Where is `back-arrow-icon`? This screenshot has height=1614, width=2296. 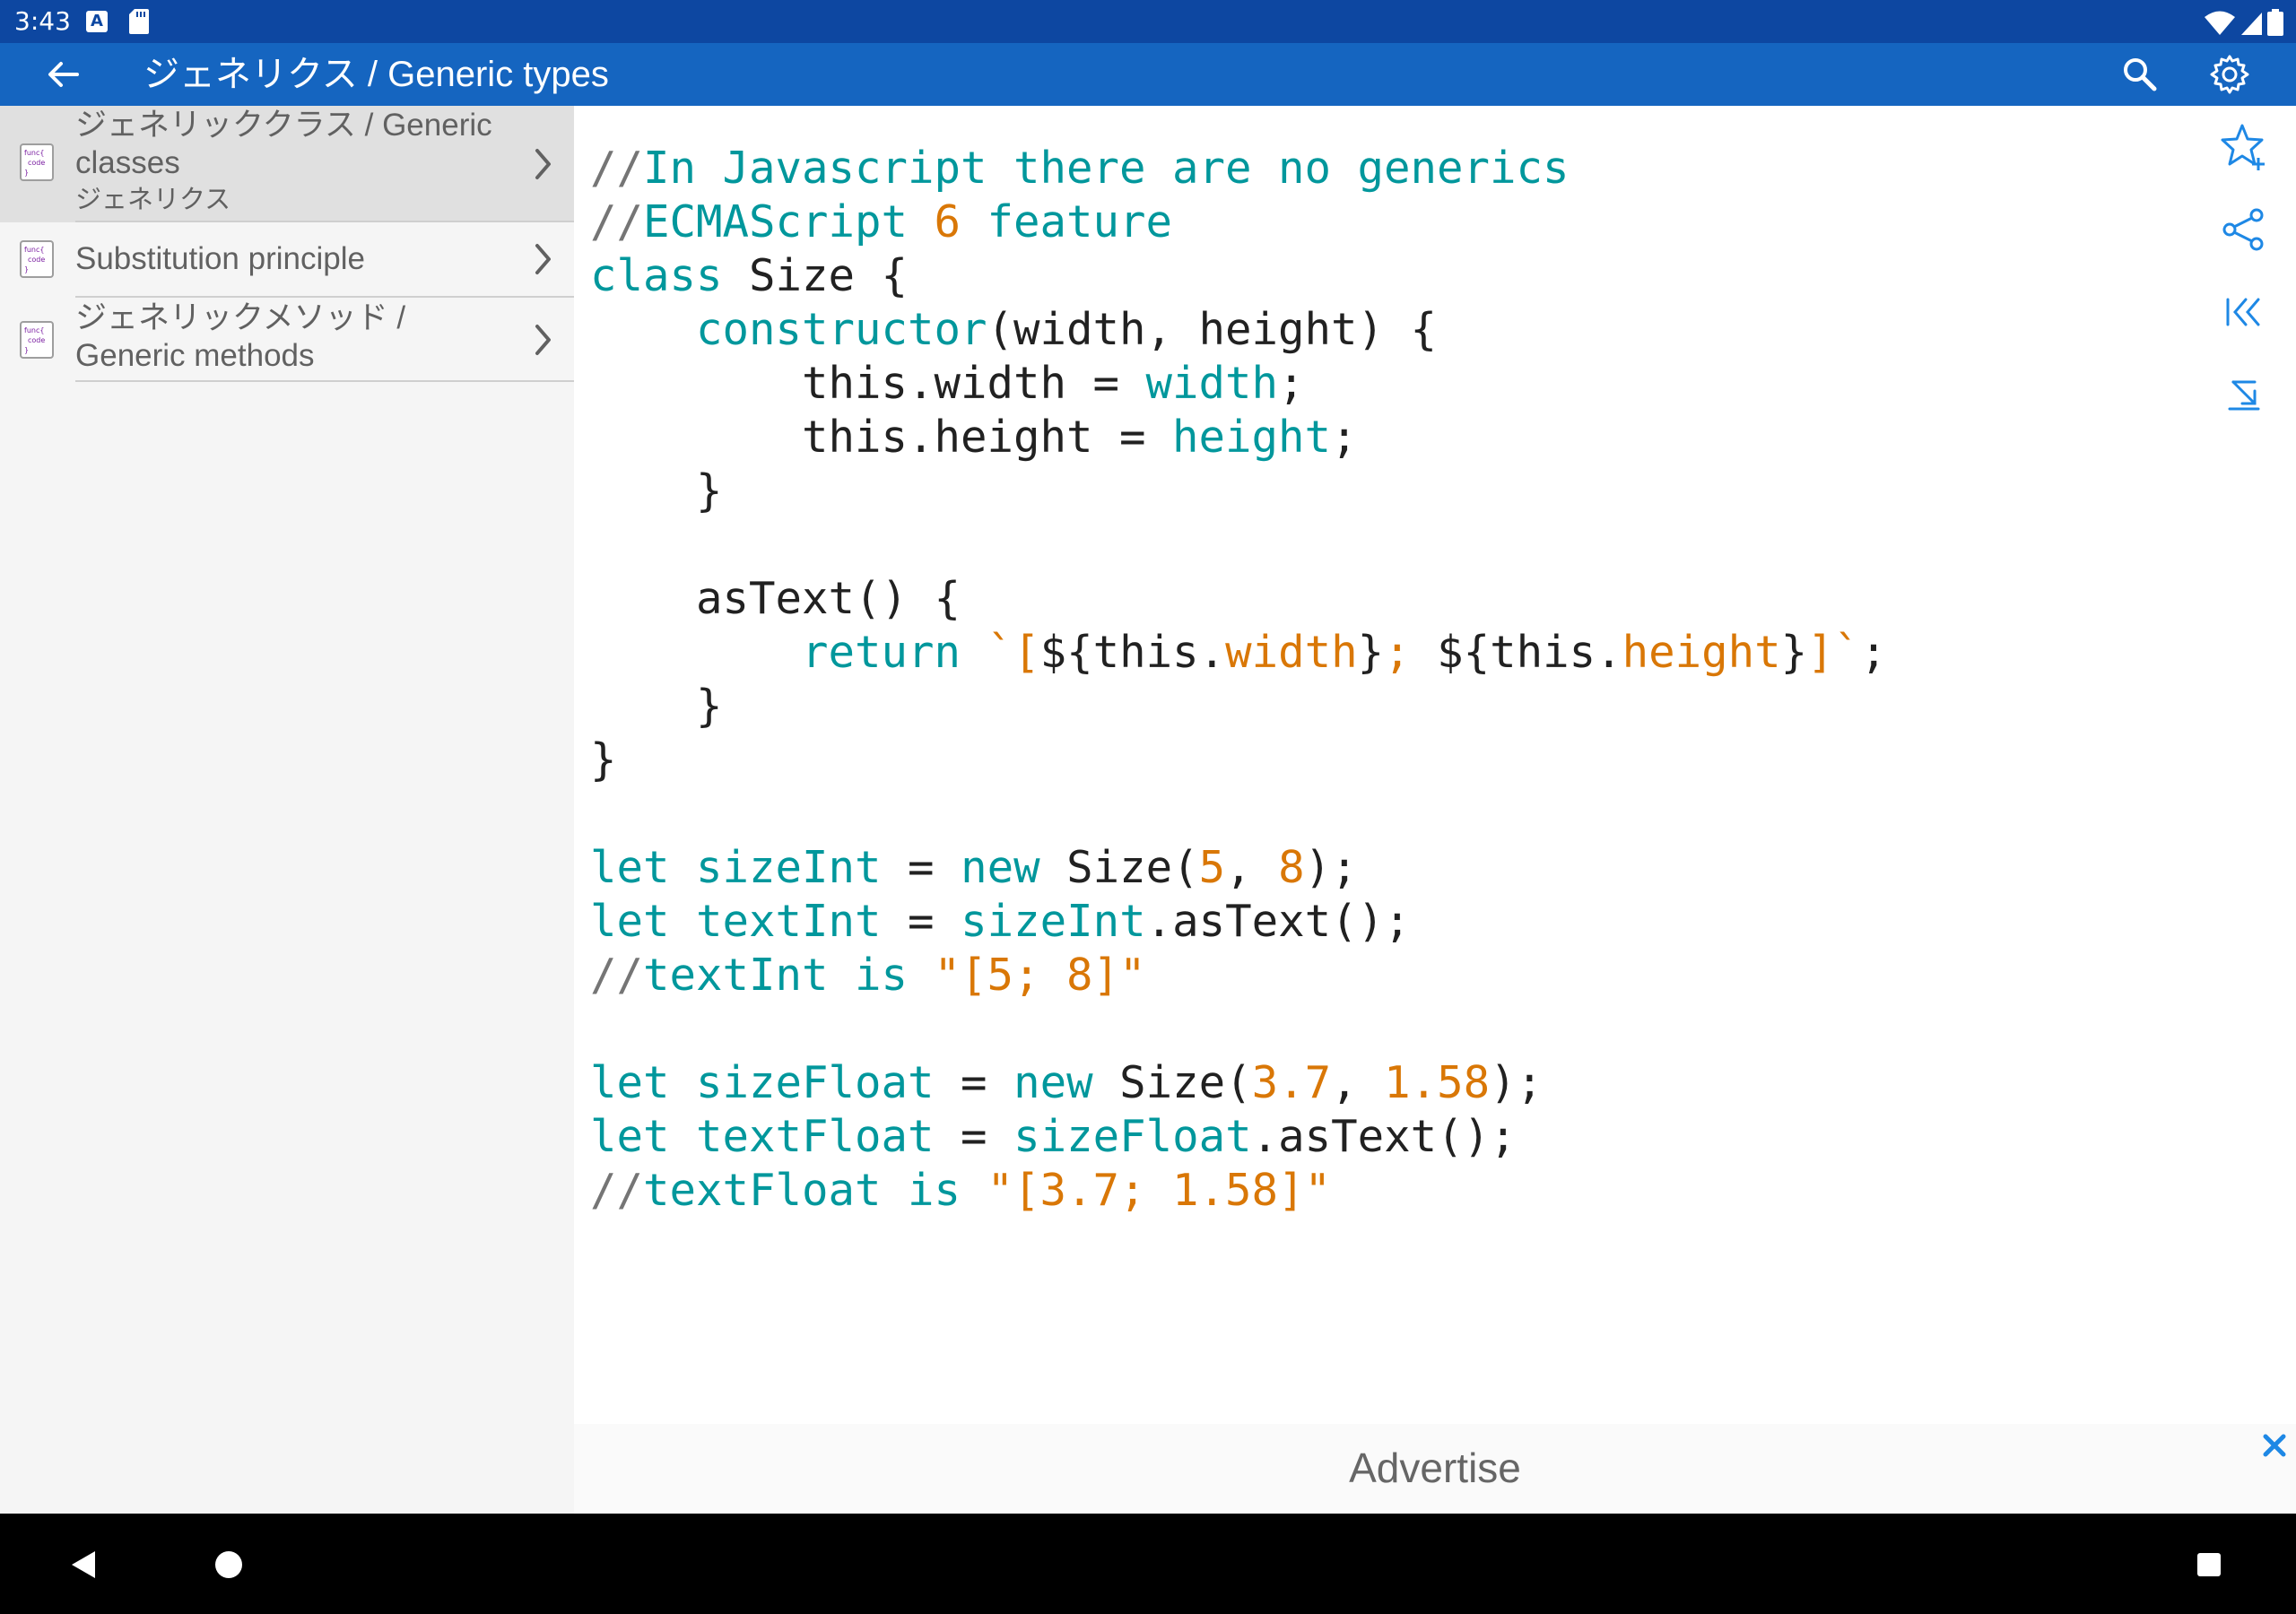
back-arrow-icon is located at coordinates (63, 74).